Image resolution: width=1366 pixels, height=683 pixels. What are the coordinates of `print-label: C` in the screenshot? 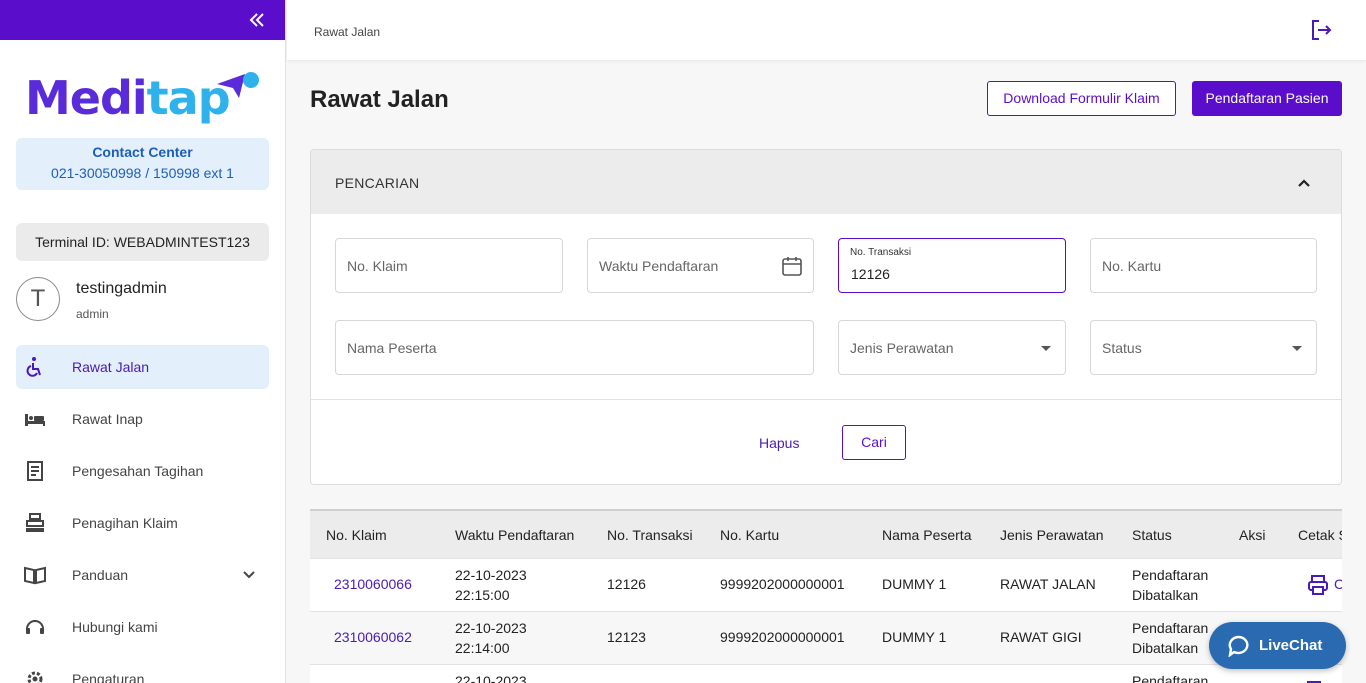 It's located at (1338, 584).